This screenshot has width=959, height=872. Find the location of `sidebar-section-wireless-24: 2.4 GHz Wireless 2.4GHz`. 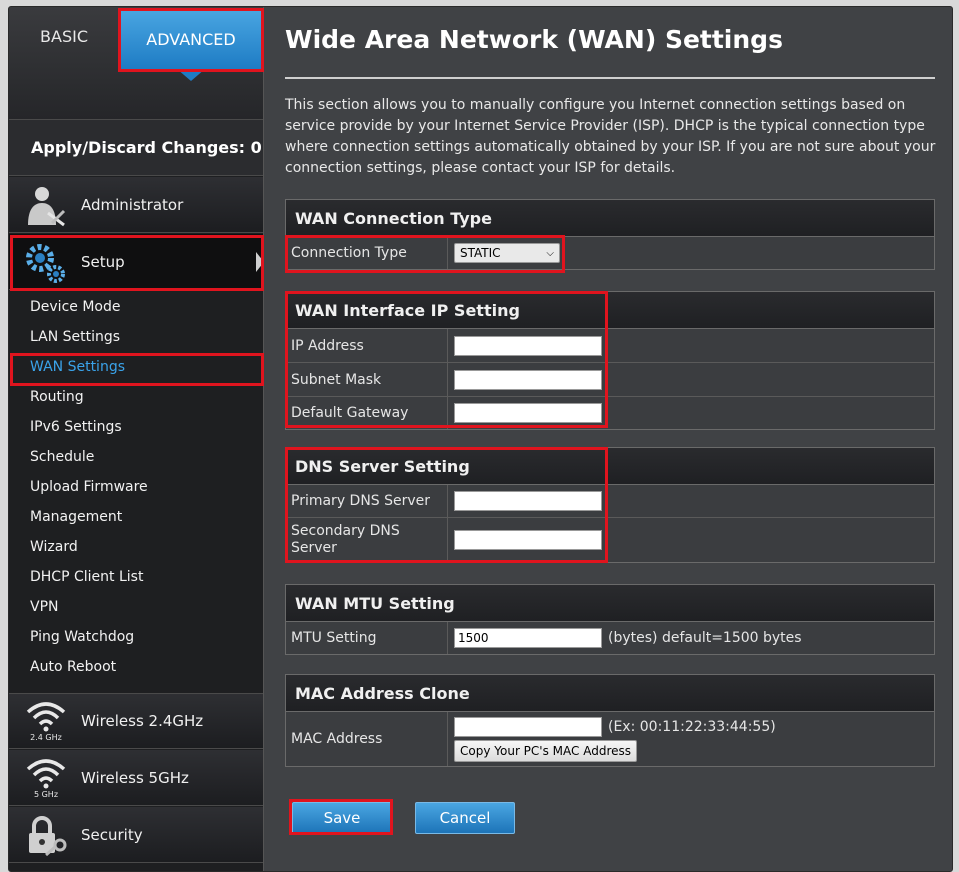

sidebar-section-wireless-24: 2.4 GHz Wireless 2.4GHz is located at coordinates (136, 721).